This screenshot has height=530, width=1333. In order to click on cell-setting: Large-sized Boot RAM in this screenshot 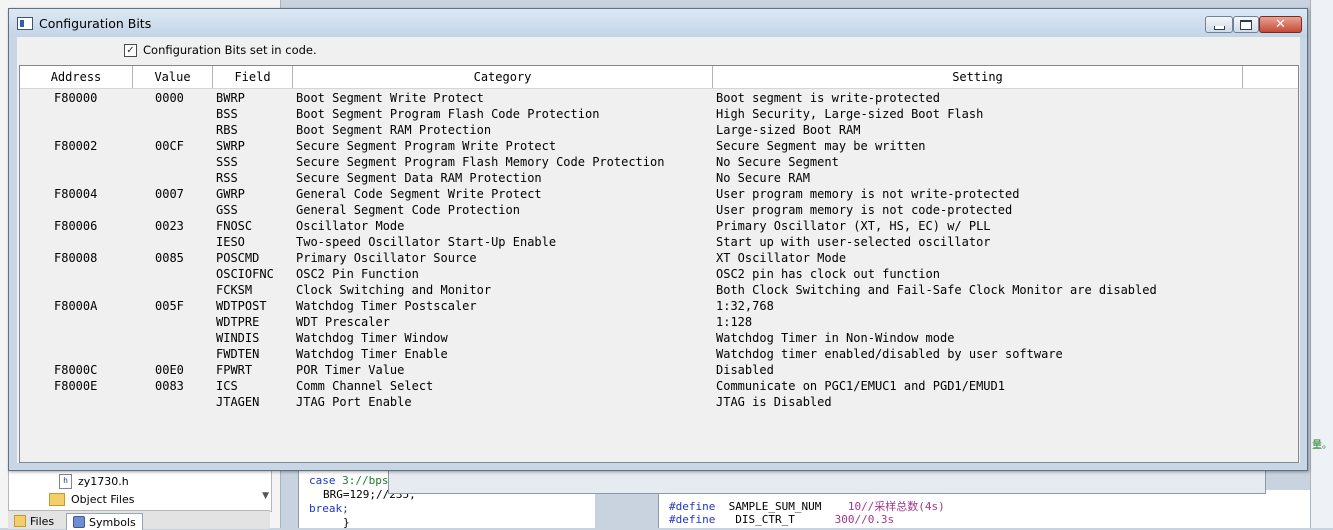, I will do `click(788, 130)`.